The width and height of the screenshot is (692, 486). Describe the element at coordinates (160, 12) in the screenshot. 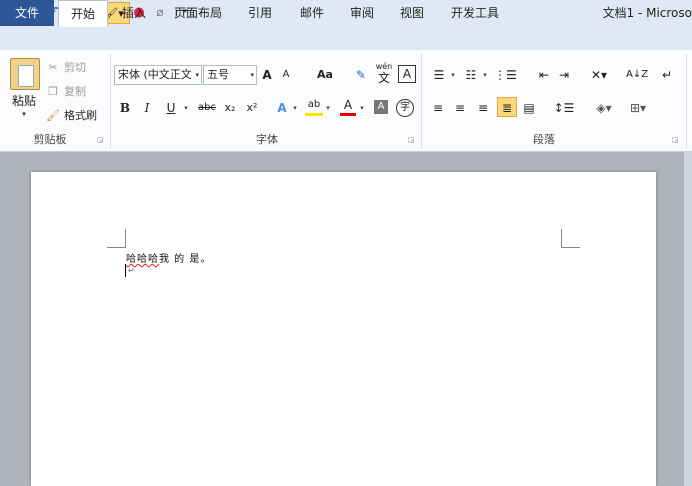

I see `eraser-icon: ⌀` at that location.